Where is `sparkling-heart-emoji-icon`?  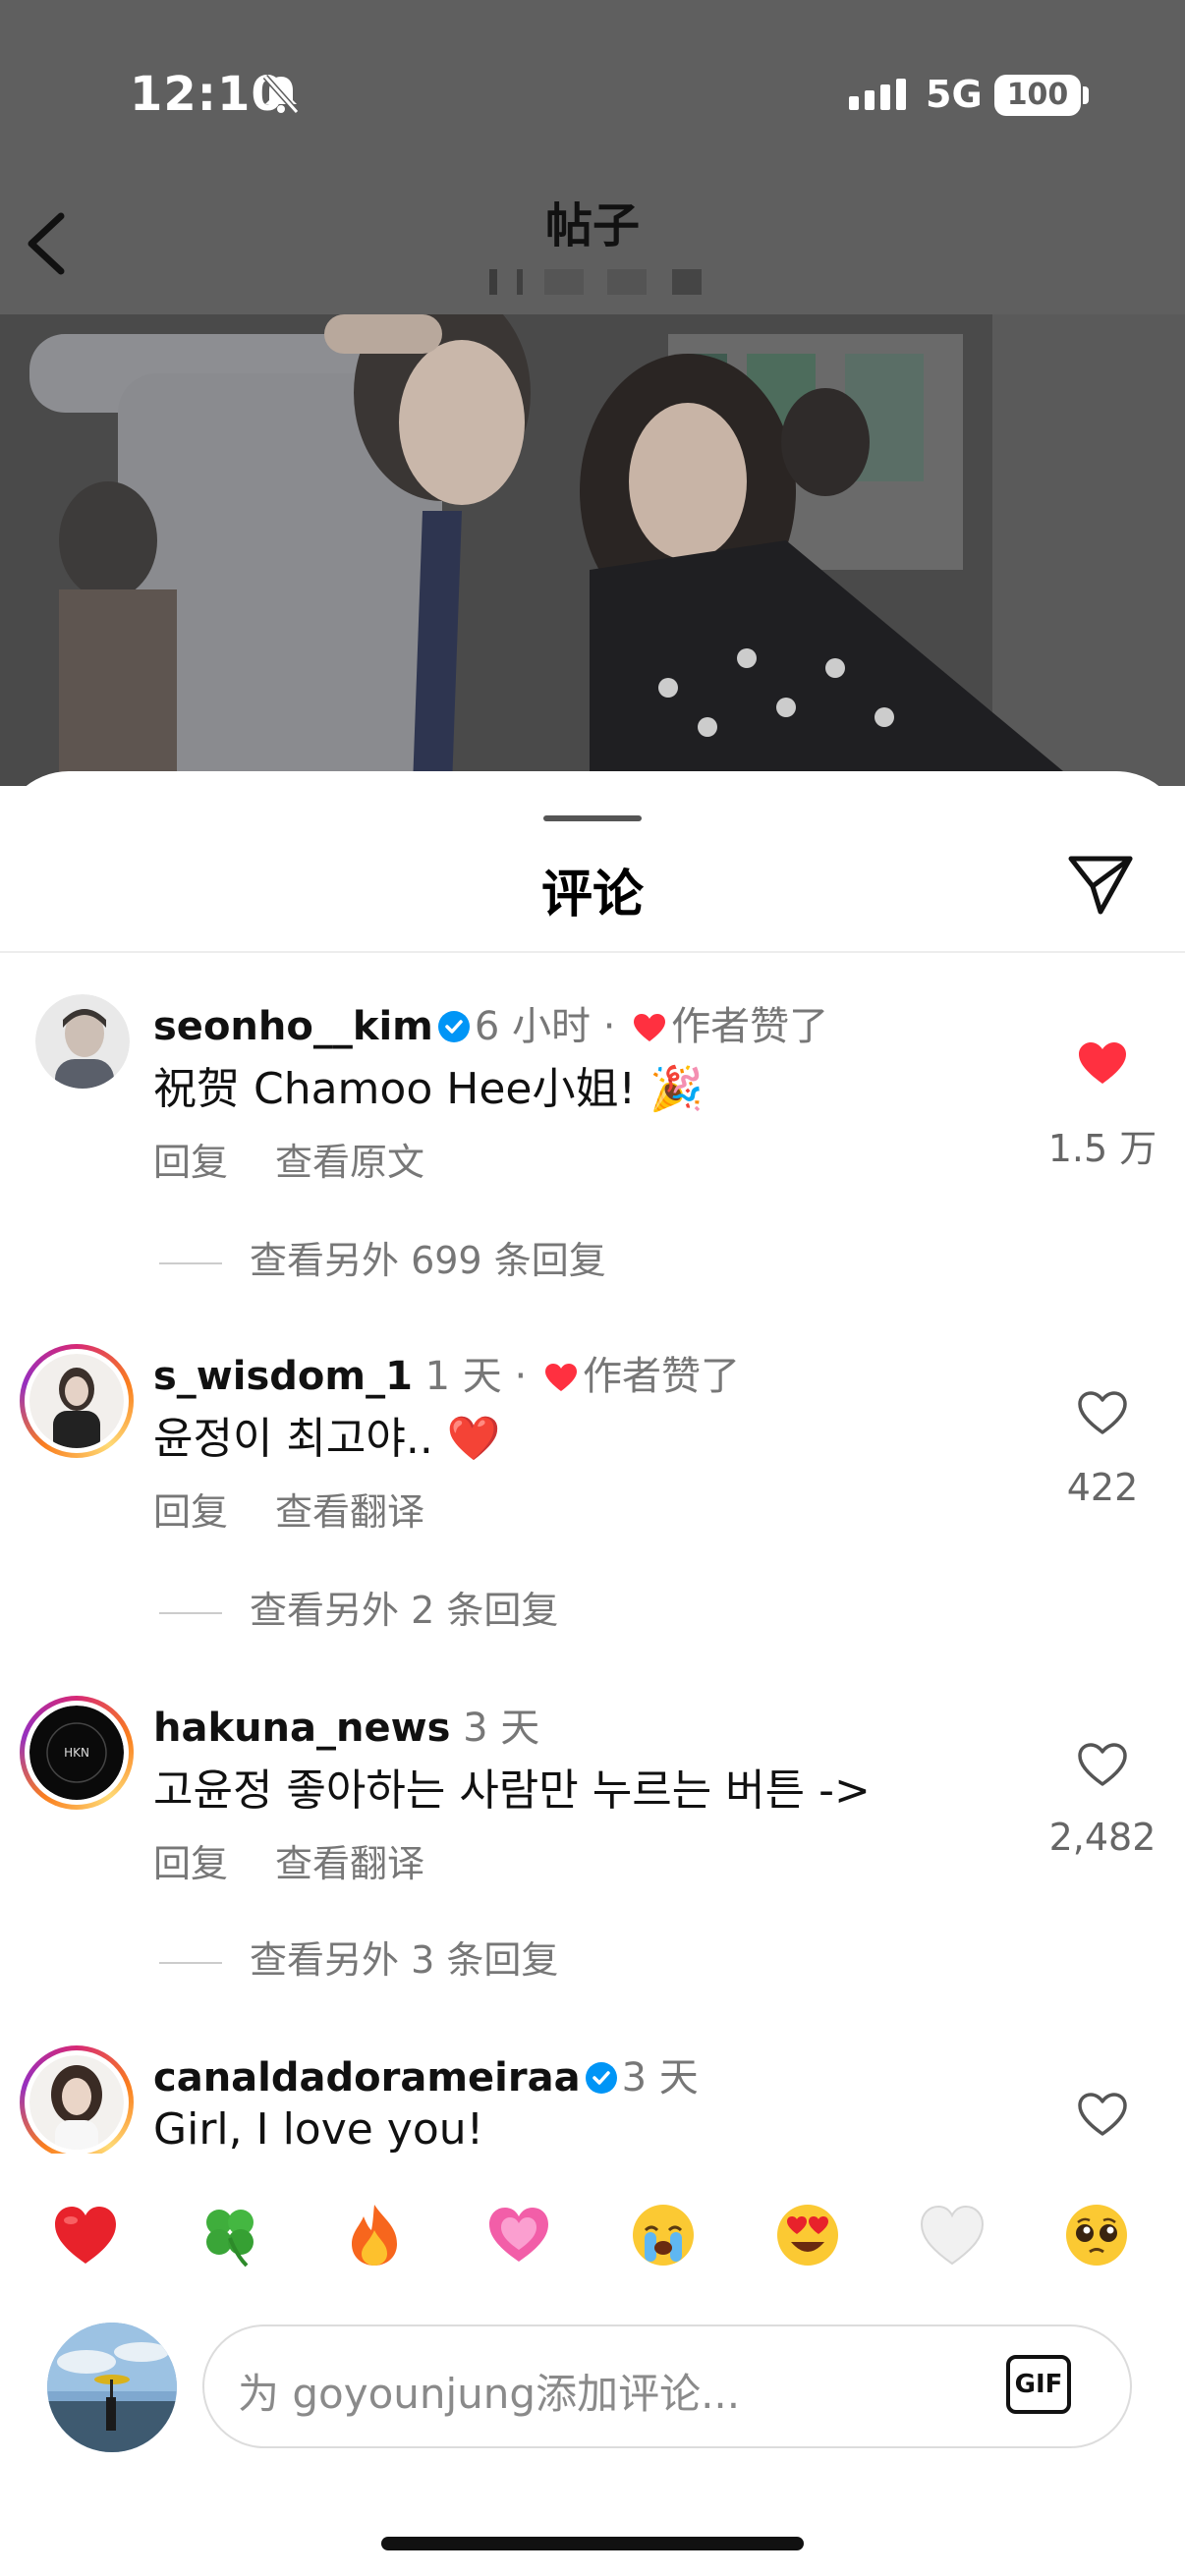 sparkling-heart-emoji-icon is located at coordinates (519, 2235).